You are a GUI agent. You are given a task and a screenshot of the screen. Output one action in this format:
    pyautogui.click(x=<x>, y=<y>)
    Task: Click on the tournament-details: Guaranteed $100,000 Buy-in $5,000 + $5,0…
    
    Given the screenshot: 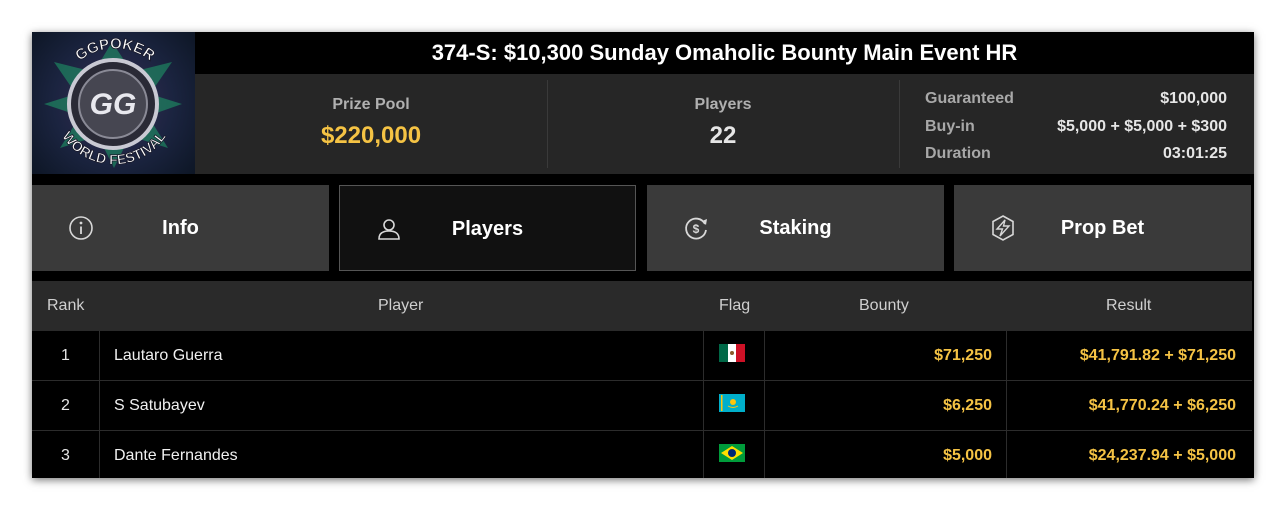 What is the action you would take?
    pyautogui.click(x=1076, y=126)
    